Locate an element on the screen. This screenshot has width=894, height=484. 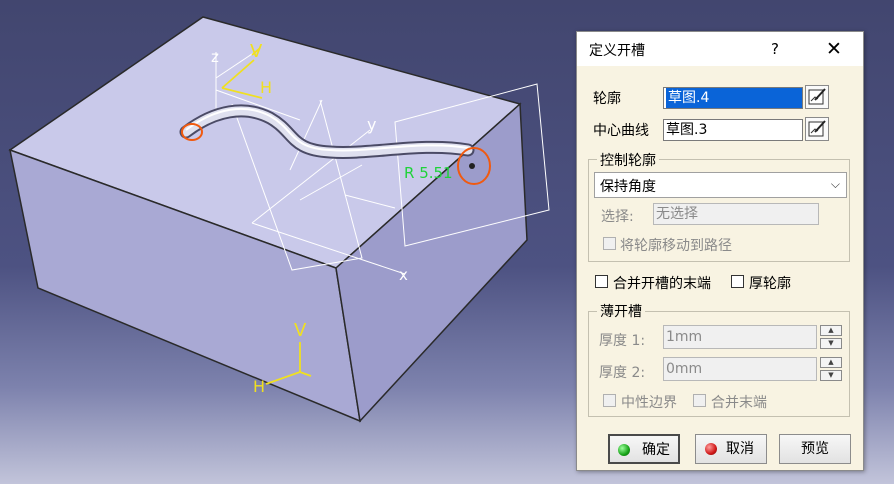
selection-field: 无选择 is located at coordinates (736, 214).